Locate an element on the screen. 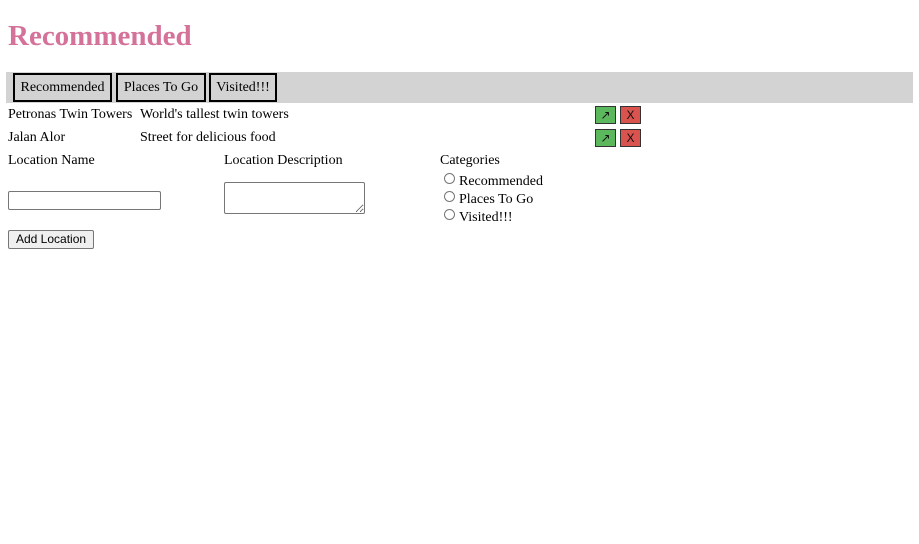  location-description: World's tallest twin towers is located at coordinates (214, 114).